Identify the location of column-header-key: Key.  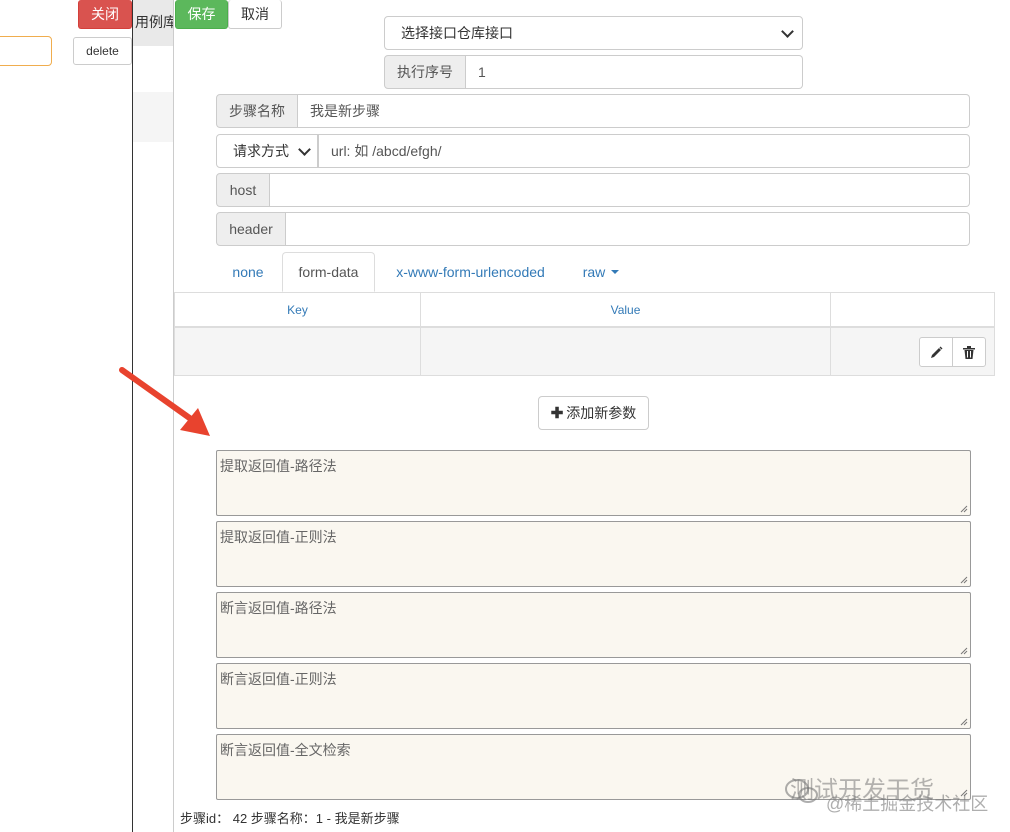
(297, 310).